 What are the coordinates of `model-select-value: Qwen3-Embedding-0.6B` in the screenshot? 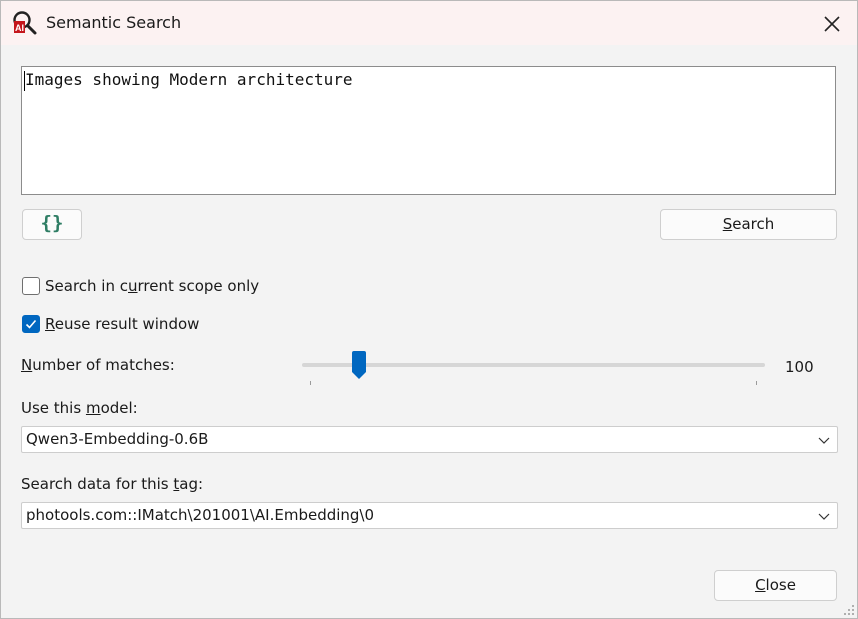 It's located at (117, 439).